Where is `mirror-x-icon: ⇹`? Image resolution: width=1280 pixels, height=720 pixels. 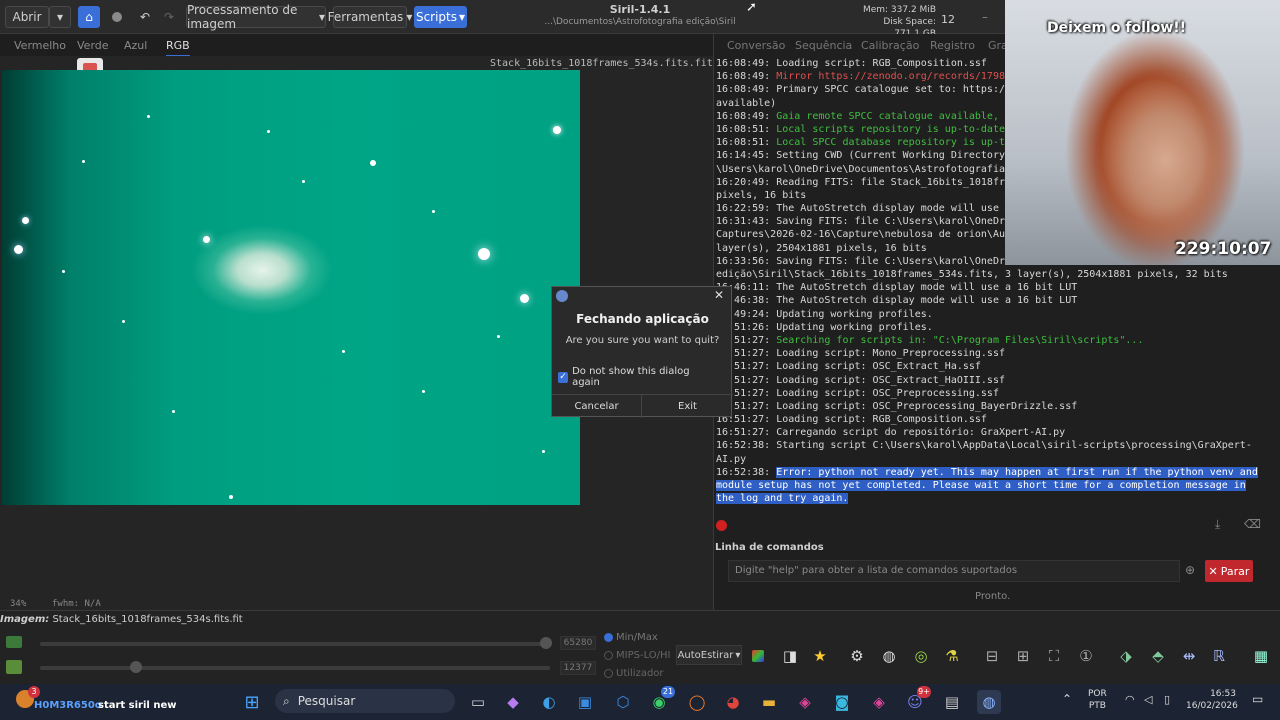 mirror-x-icon: ⇹ is located at coordinates (1189, 656).